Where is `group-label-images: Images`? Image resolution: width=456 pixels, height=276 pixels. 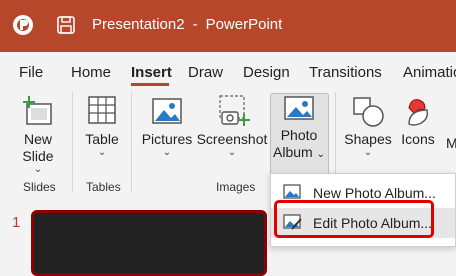
group-label-images: Images is located at coordinates (236, 187).